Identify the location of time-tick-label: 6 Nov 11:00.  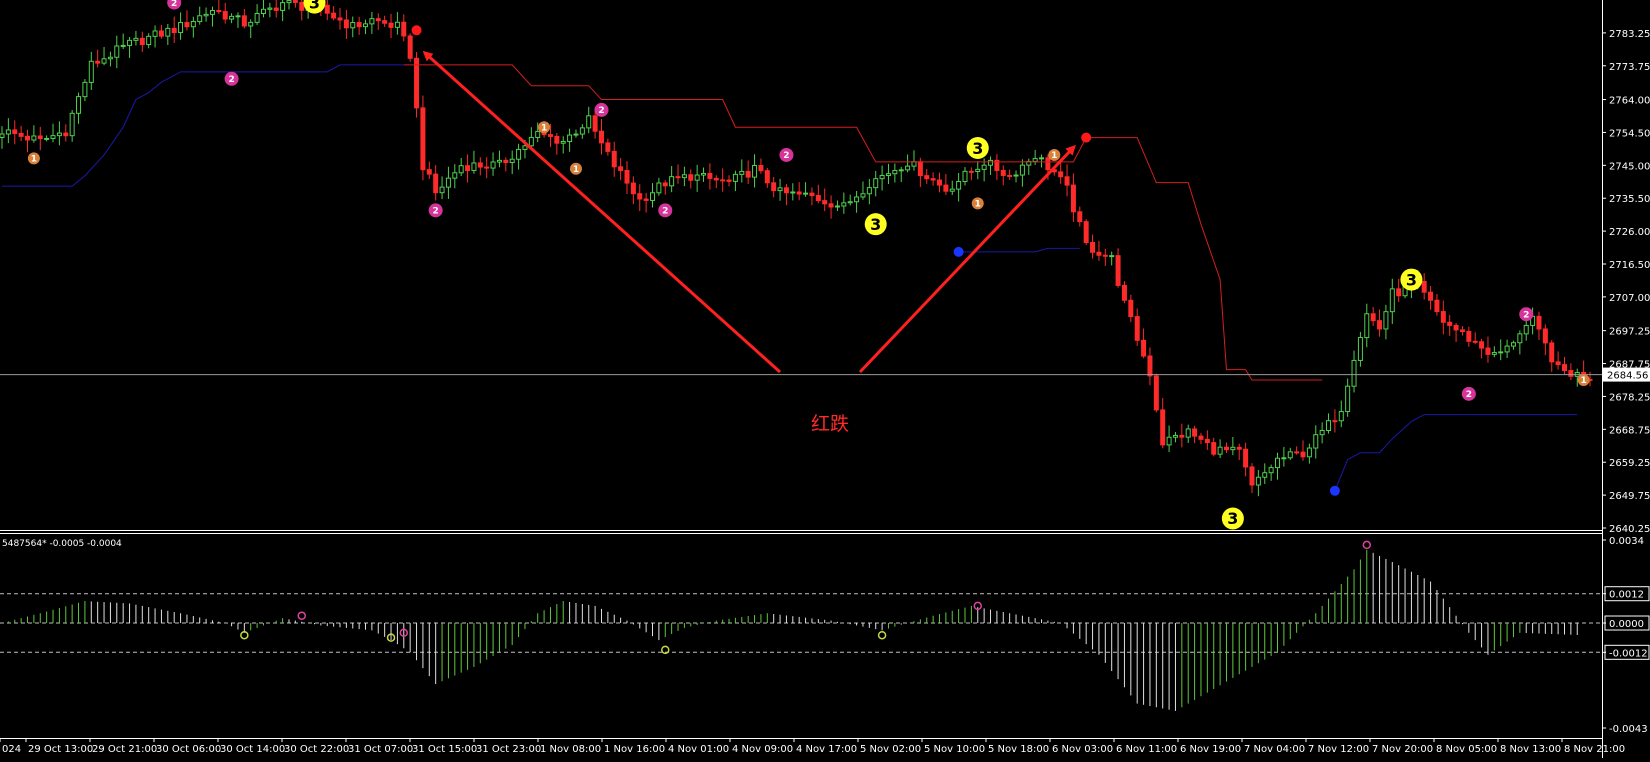
(1146, 749).